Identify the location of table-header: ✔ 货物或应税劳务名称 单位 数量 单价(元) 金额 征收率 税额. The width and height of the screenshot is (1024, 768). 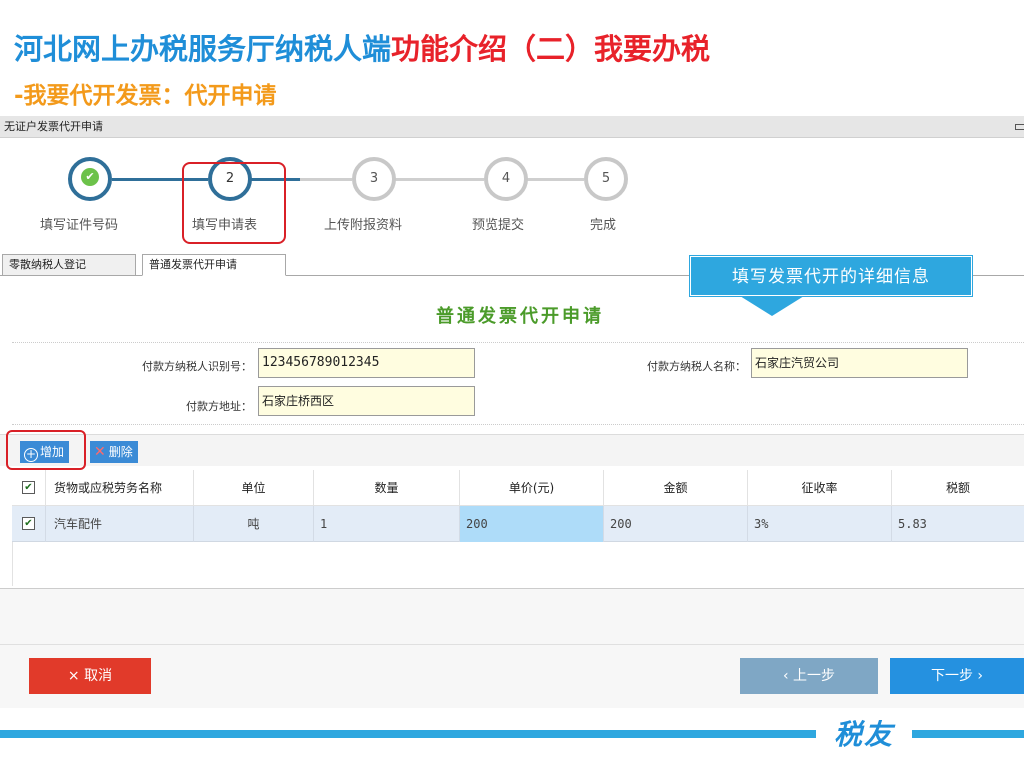
(518, 488).